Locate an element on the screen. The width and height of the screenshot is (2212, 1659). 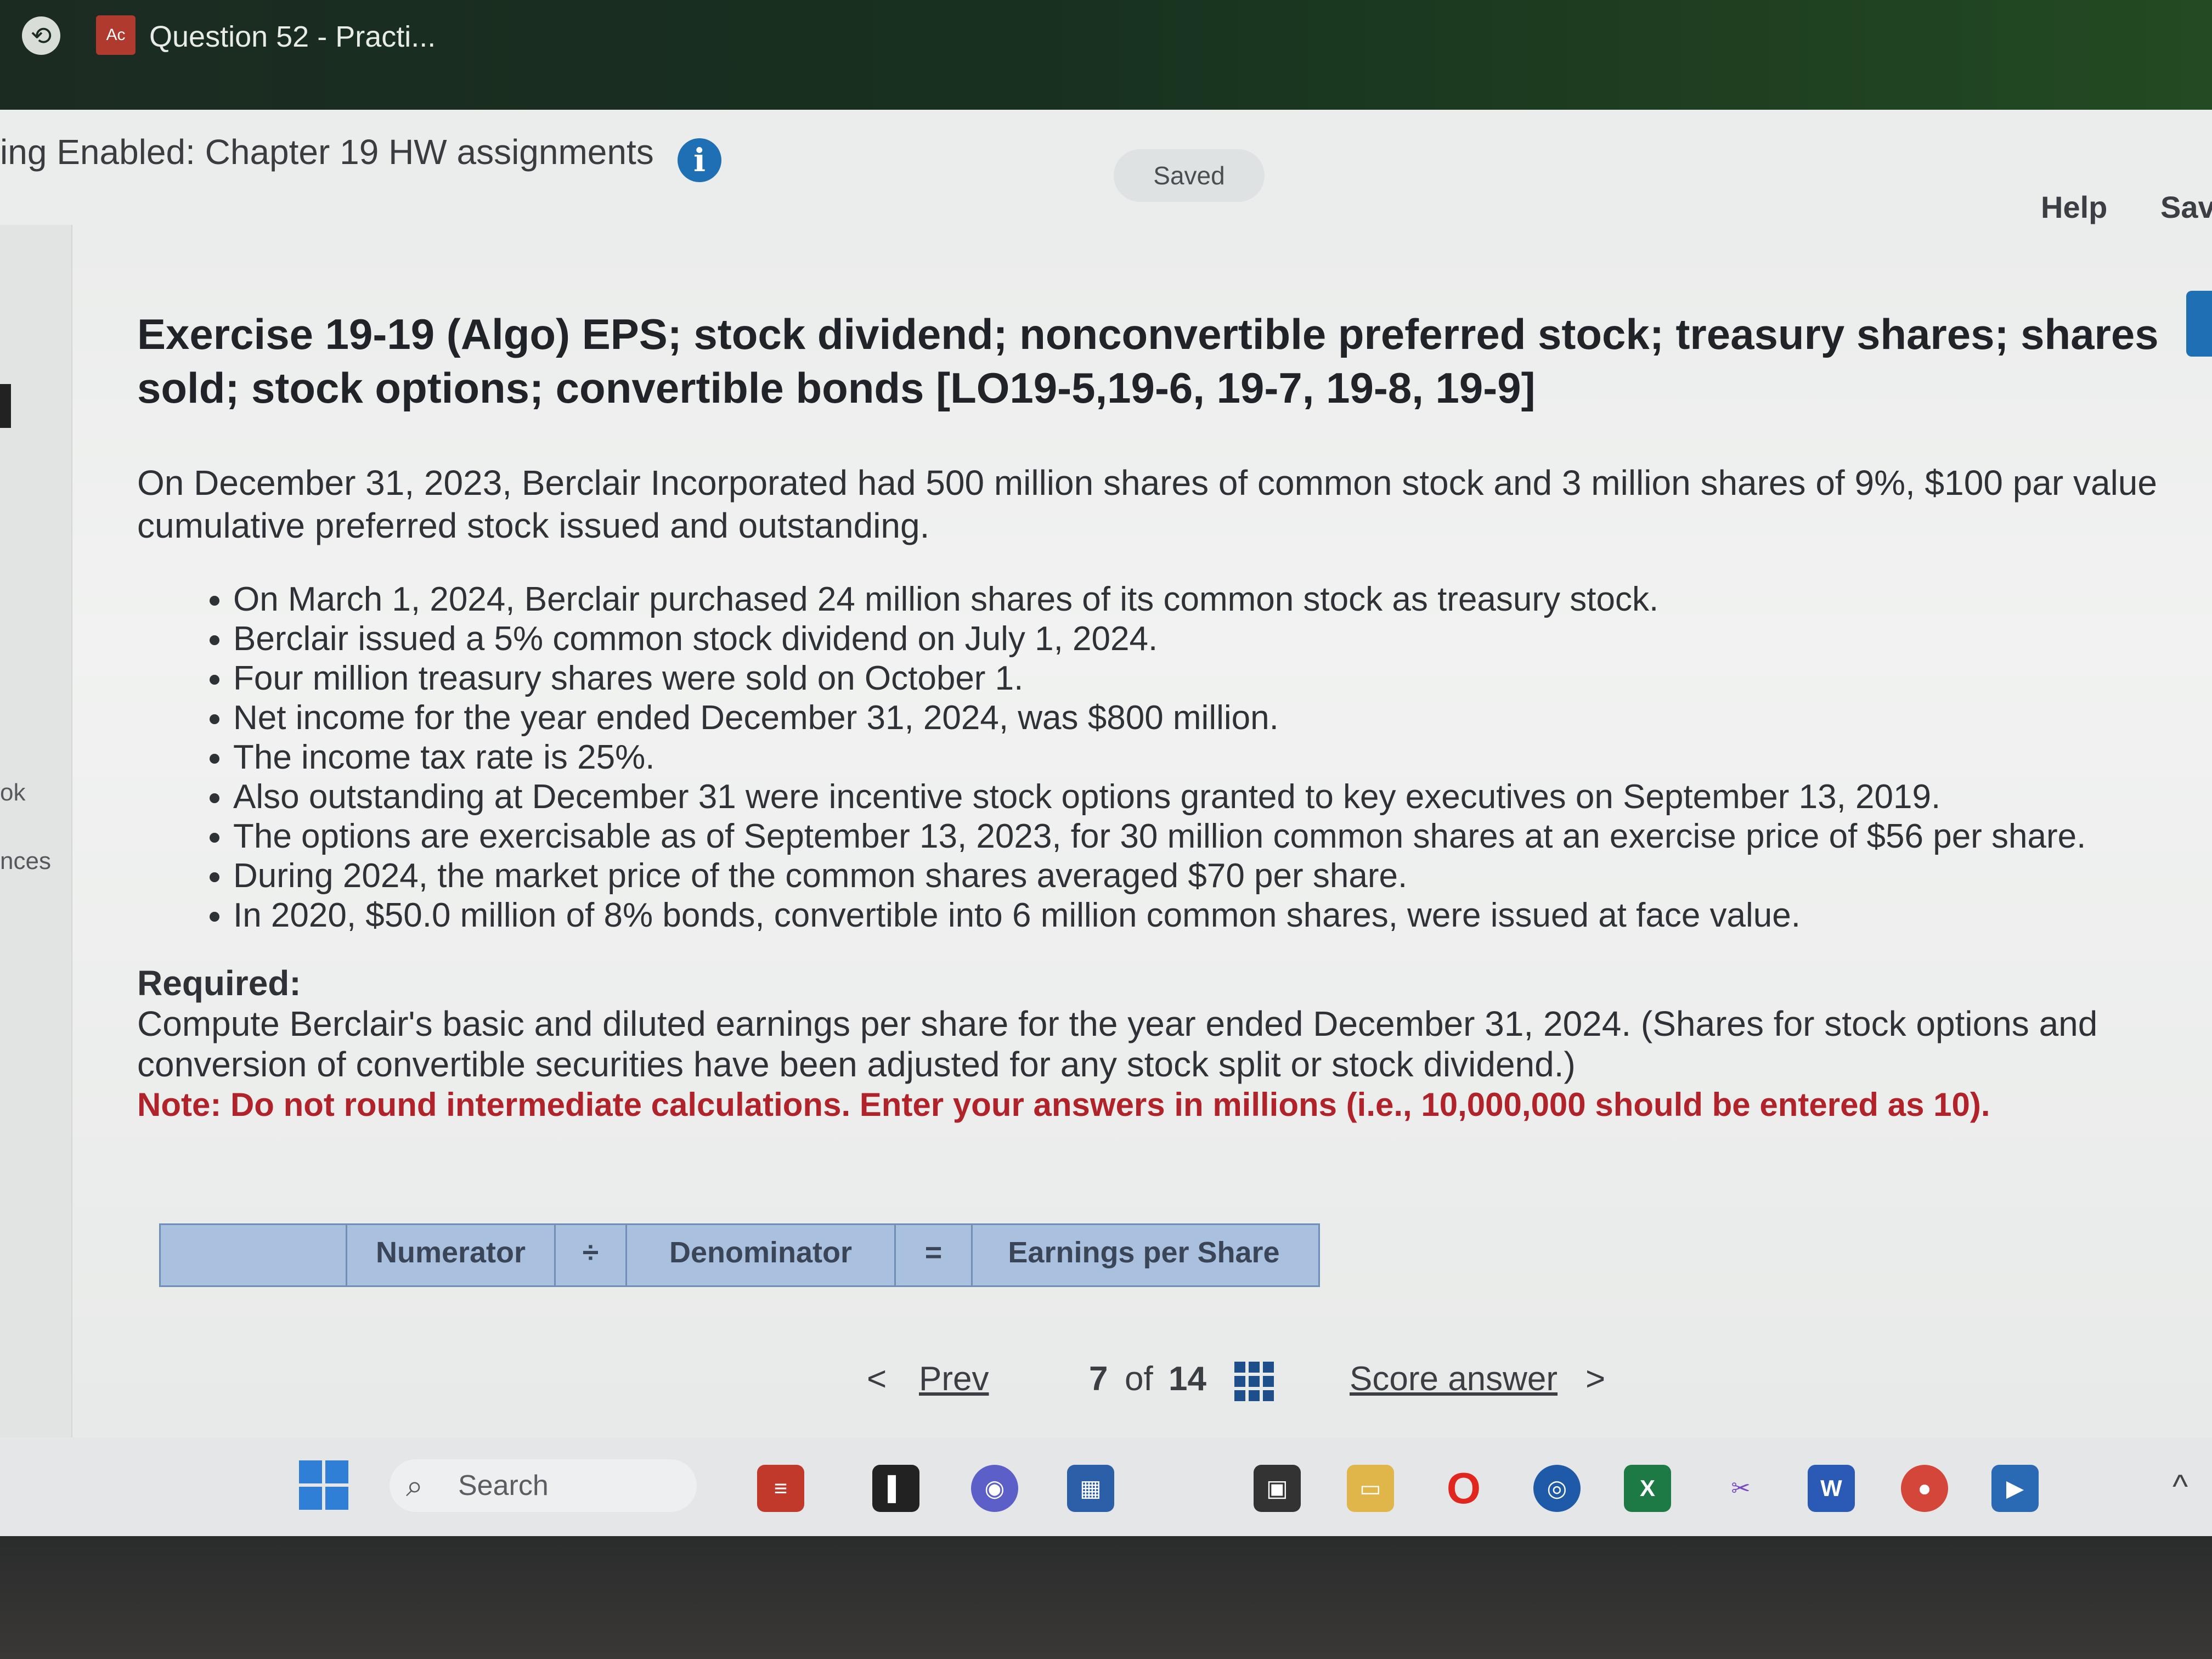
snipping-icon: ✂ is located at coordinates (1740, 1489).